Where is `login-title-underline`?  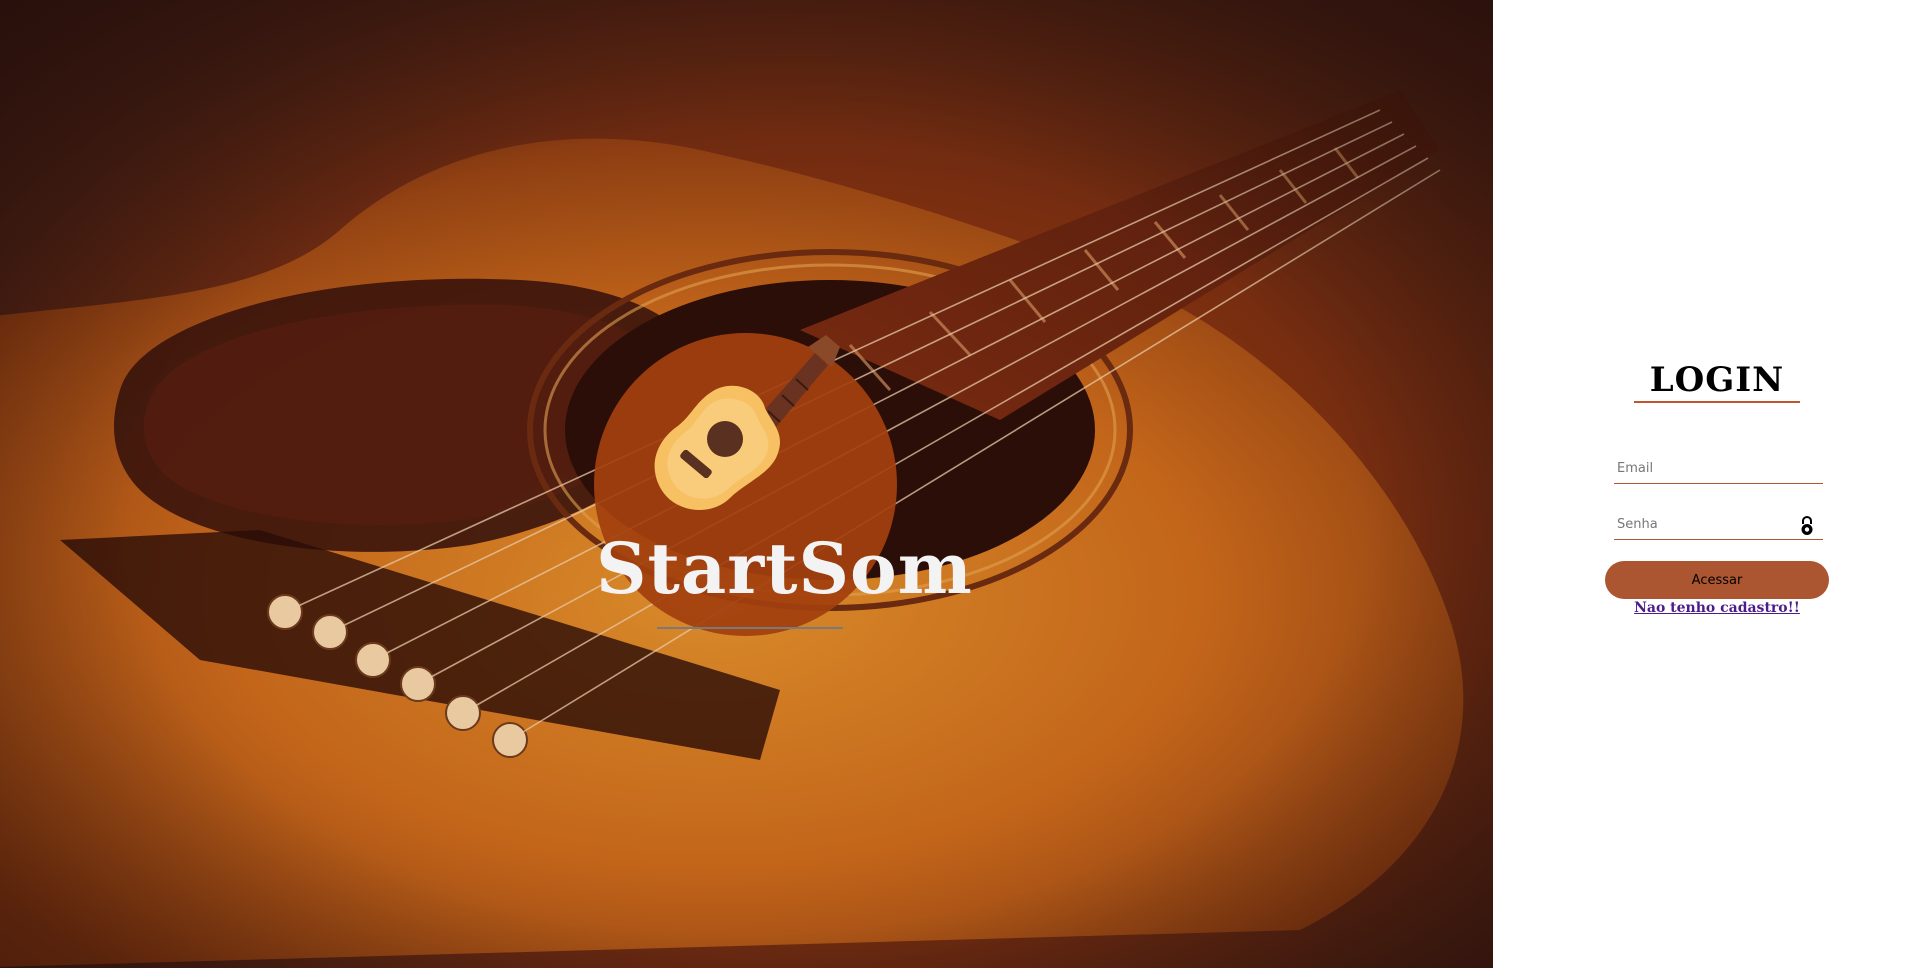 login-title-underline is located at coordinates (1717, 402).